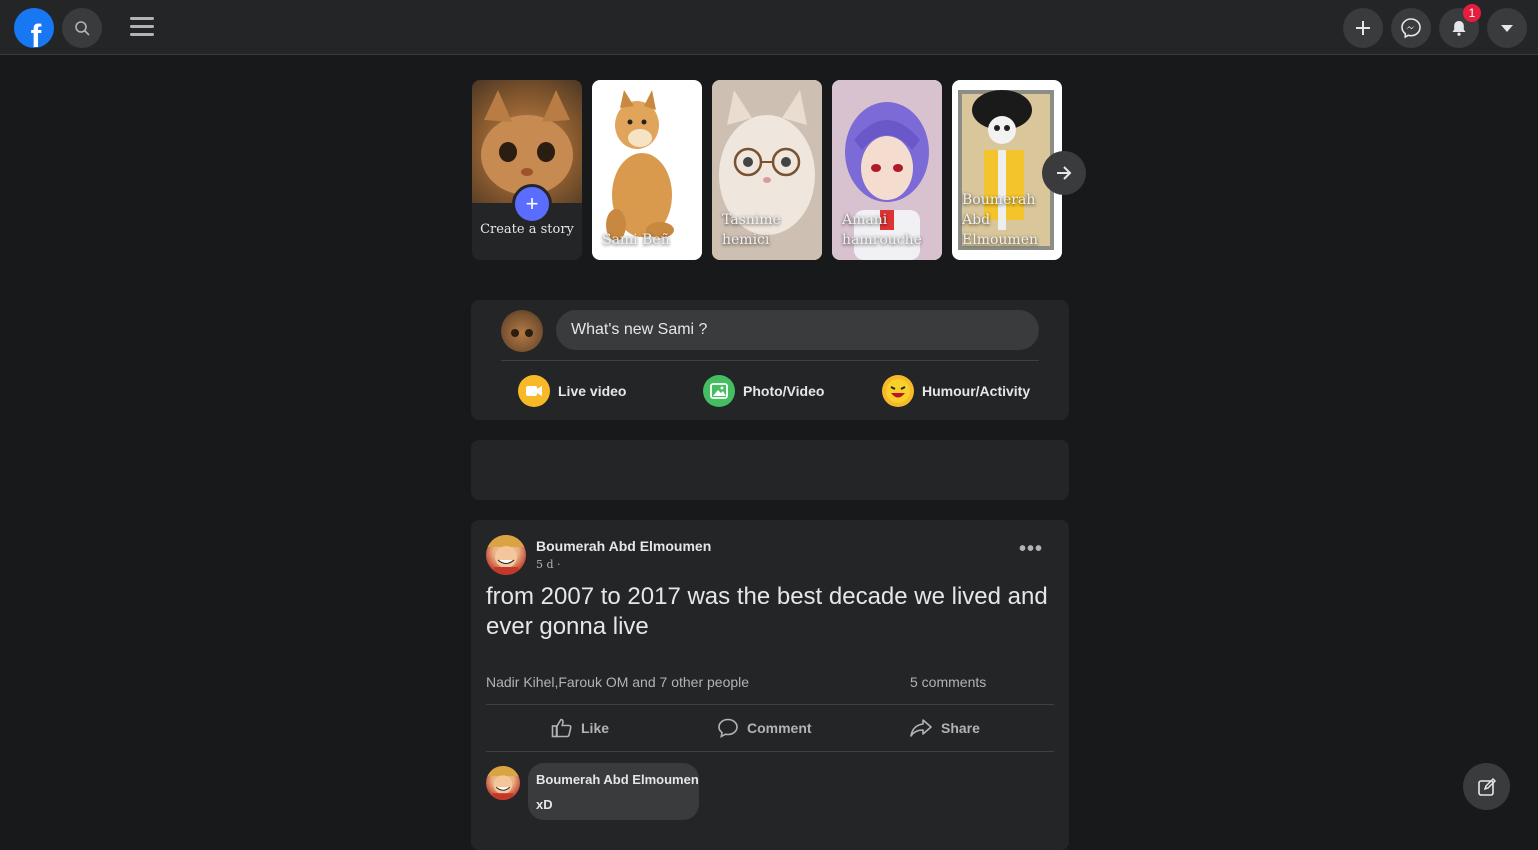 The height and width of the screenshot is (850, 1538). Describe the element at coordinates (561, 728) in the screenshot. I see `like-icon` at that location.